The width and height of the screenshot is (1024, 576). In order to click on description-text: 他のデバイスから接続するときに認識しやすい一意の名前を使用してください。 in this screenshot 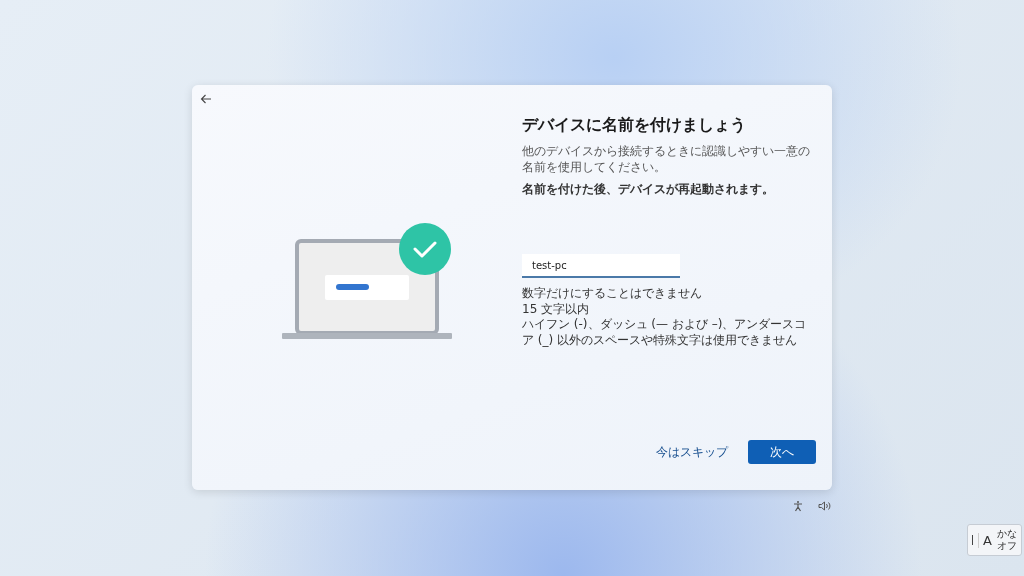, I will do `click(666, 160)`.